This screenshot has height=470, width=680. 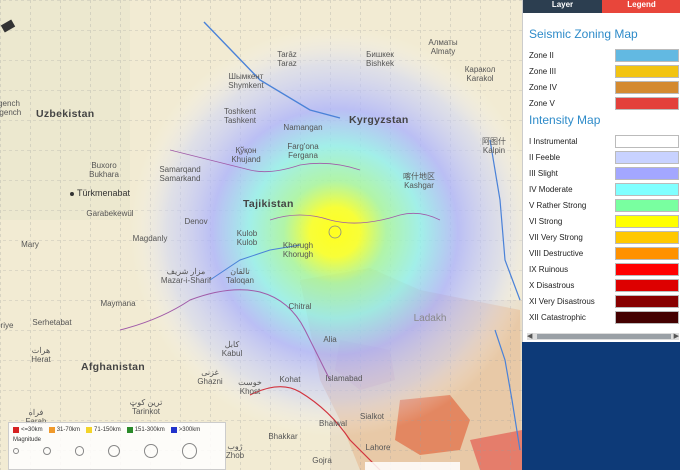 What do you see at coordinates (562, 6) in the screenshot?
I see `tab-layer: Layer` at bounding box center [562, 6].